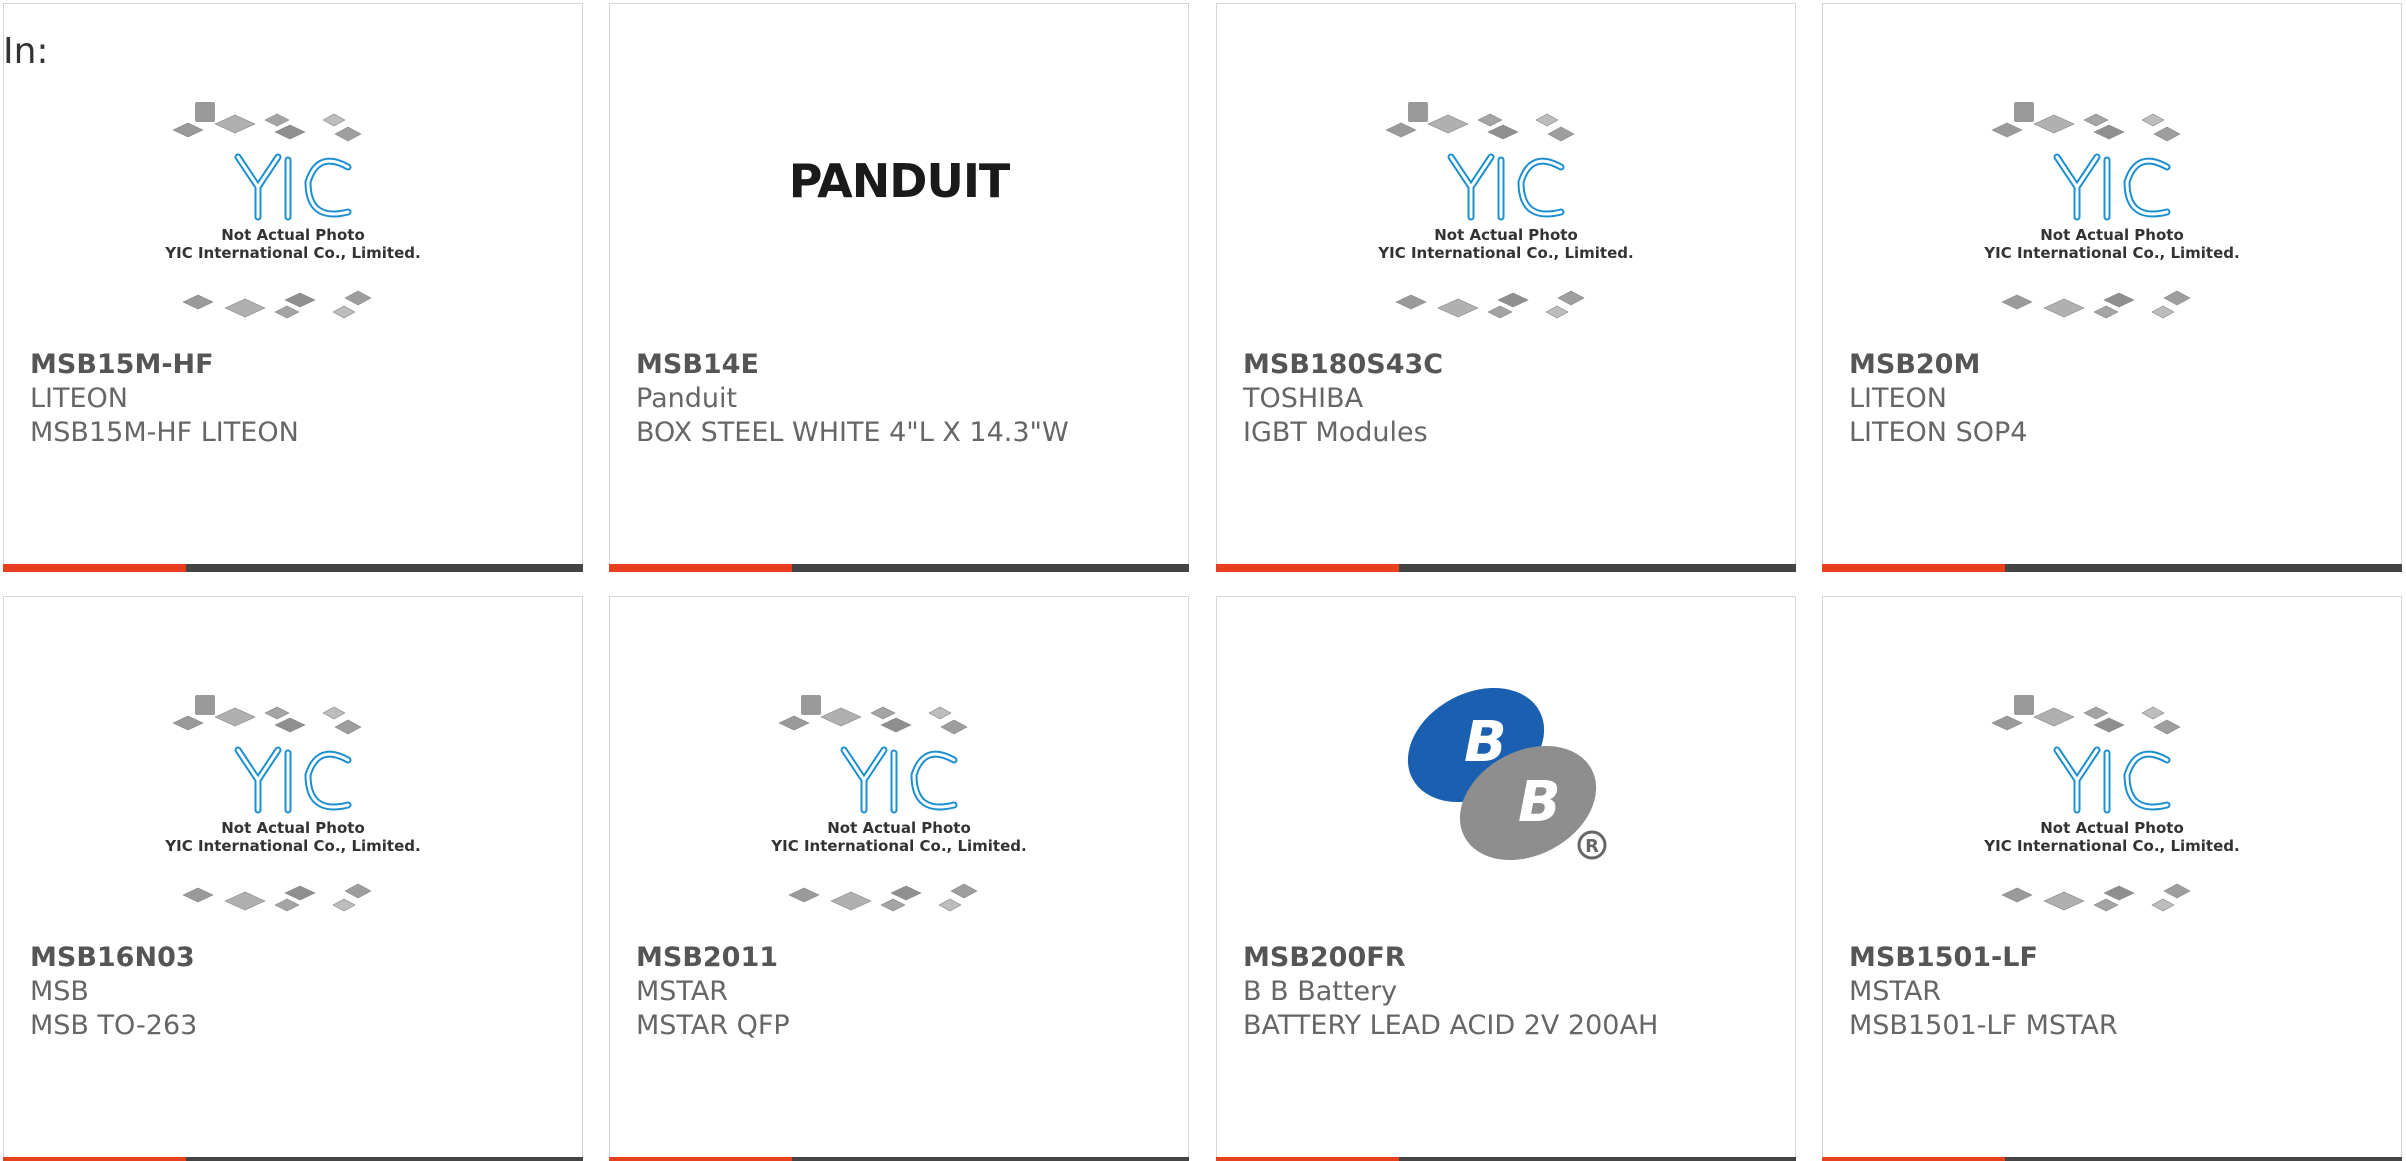 The image size is (2406, 1161). I want to click on description: BATTERY LEAD ACID 2V 200AH, so click(1451, 1025).